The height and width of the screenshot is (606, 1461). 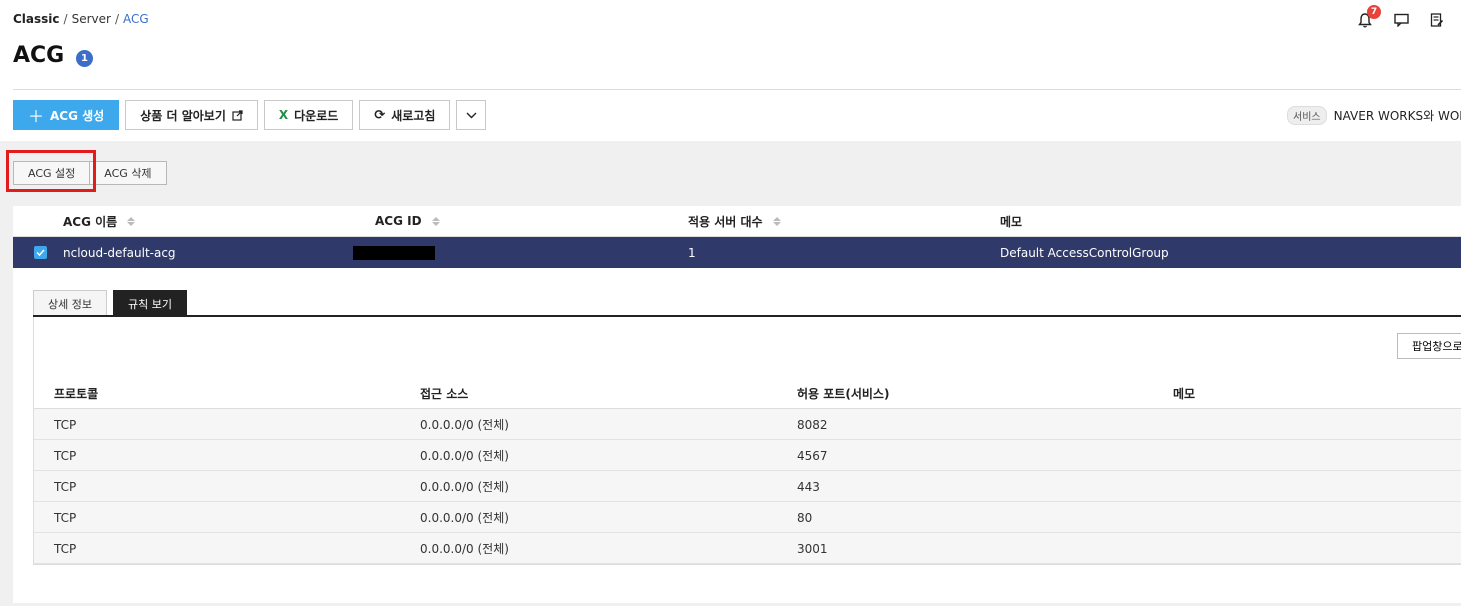 I want to click on table-row: TCP 0.0.0.0/0 (전체) 80, so click(x=747, y=517).